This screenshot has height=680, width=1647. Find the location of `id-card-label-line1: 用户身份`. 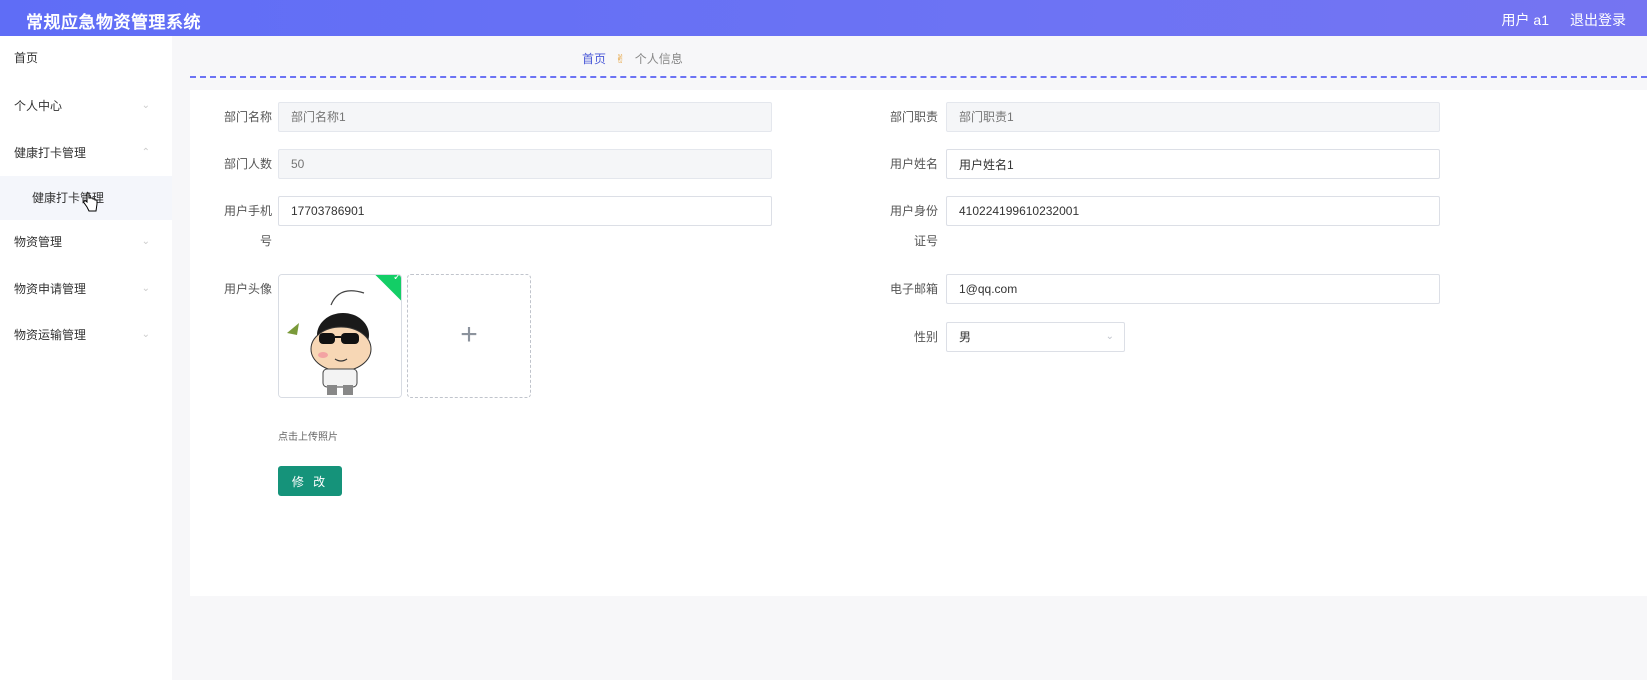

id-card-label-line1: 用户身份 is located at coordinates (913, 211).